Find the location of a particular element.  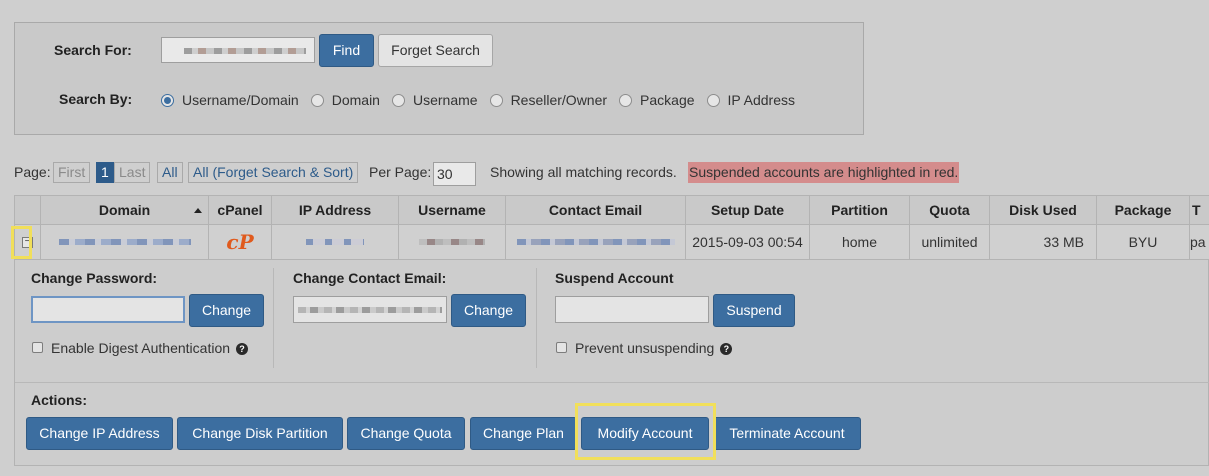

per-page-input: 30 is located at coordinates (454, 174).